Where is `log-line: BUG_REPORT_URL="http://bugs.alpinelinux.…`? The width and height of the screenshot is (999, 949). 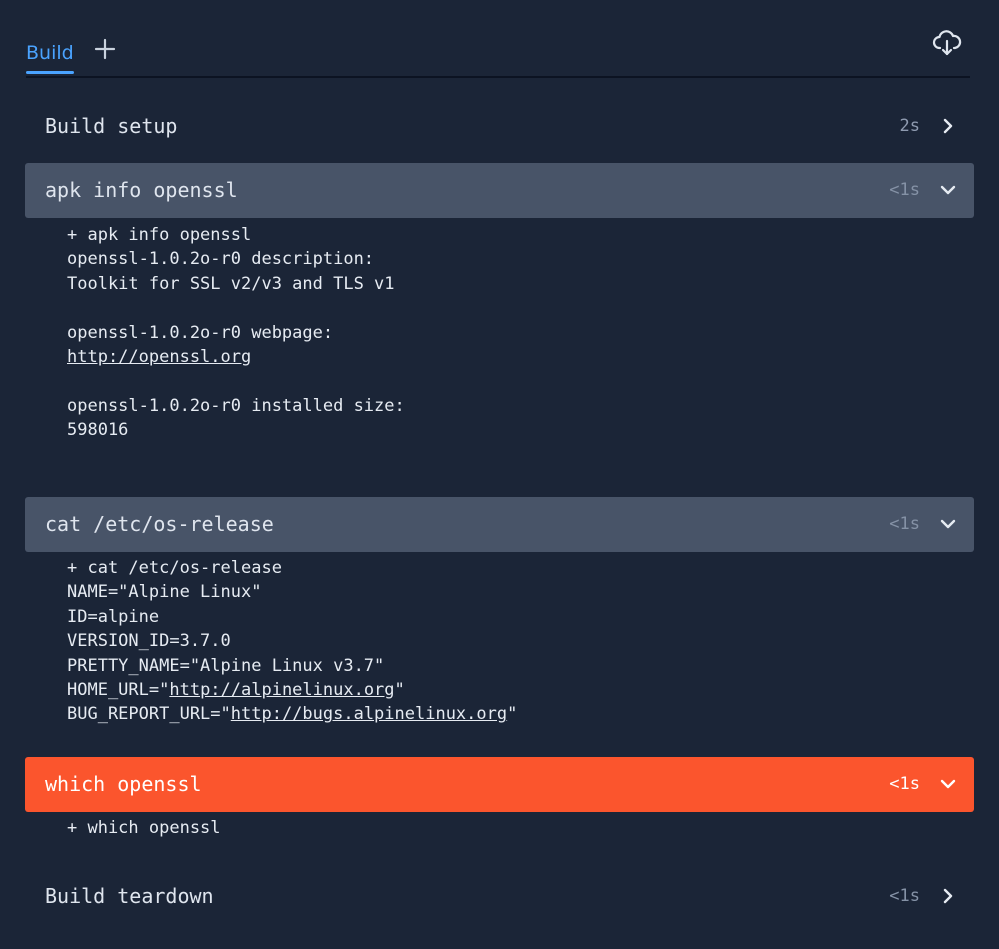
log-line: BUG_REPORT_URL="http://bugs.alpinelinux.… is located at coordinates (507, 714).